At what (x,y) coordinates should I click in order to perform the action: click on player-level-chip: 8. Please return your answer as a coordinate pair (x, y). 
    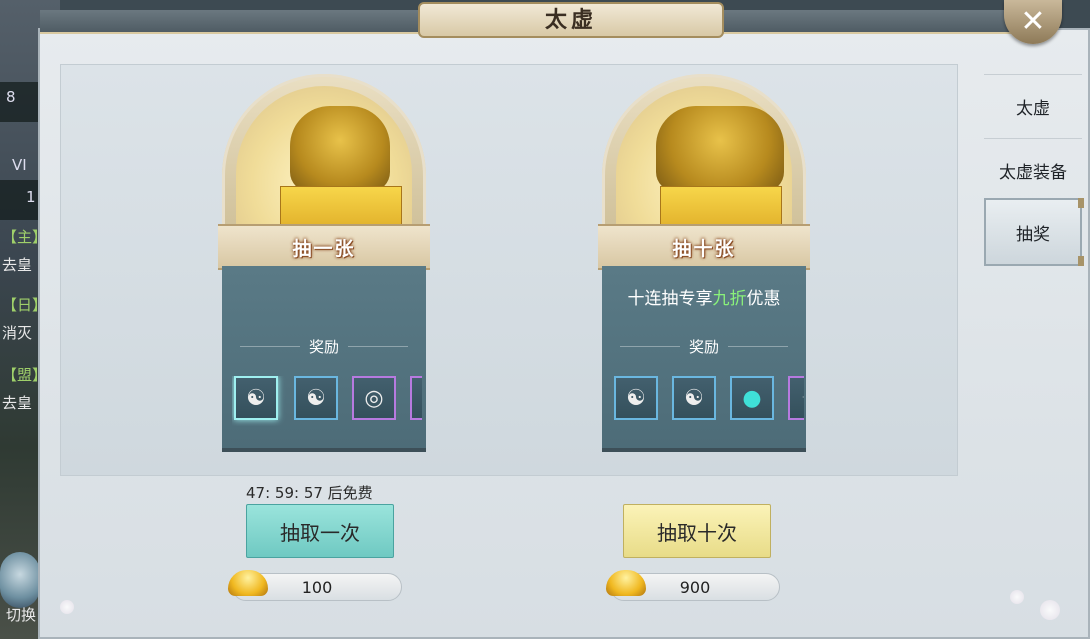
    Looking at the image, I should click on (19, 102).